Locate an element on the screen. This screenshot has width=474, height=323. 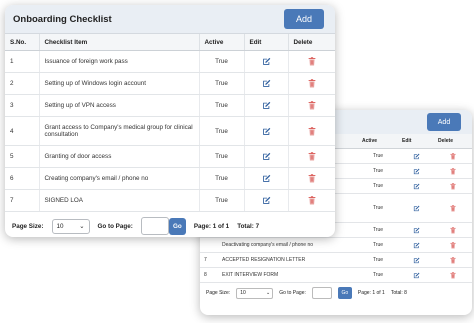
col-sno: S.No. is located at coordinates (22, 42).